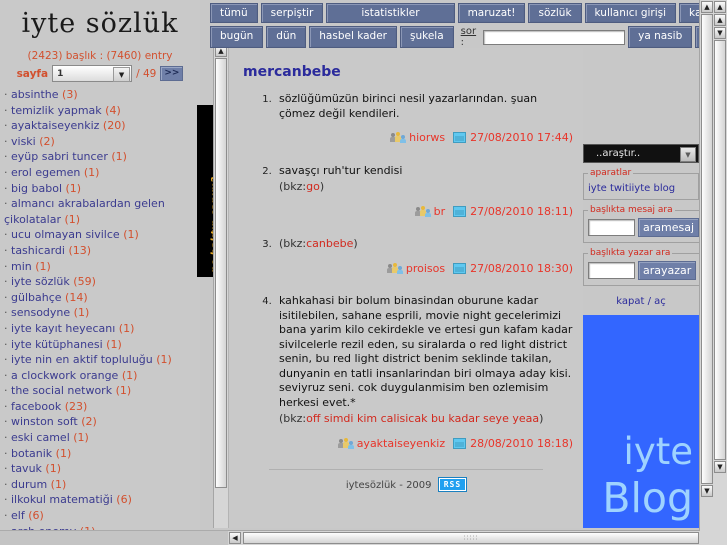  I want to click on entry-author: proisos, so click(425, 268).